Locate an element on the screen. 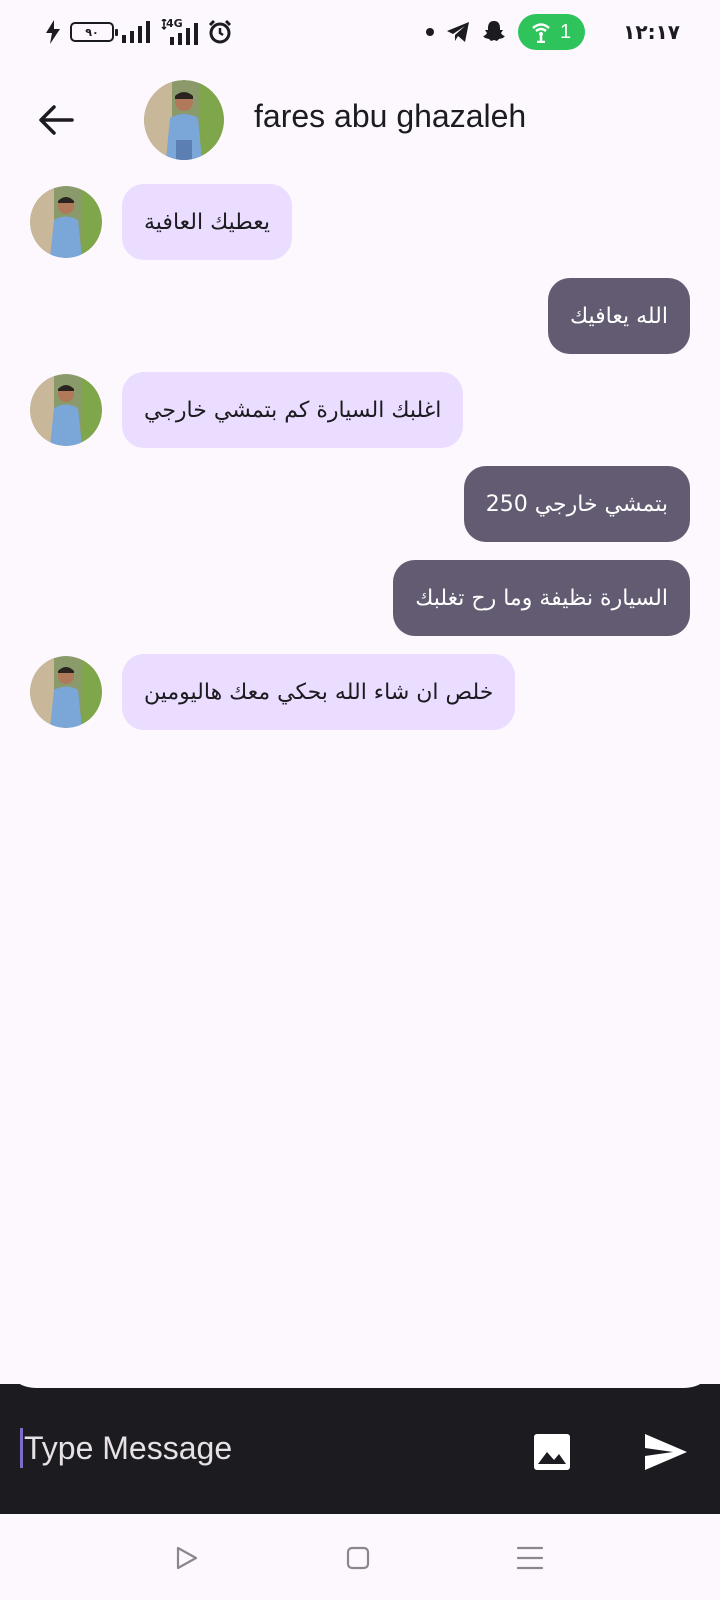 The width and height of the screenshot is (720, 1600). arrow-left-icon is located at coordinates (56, 120).